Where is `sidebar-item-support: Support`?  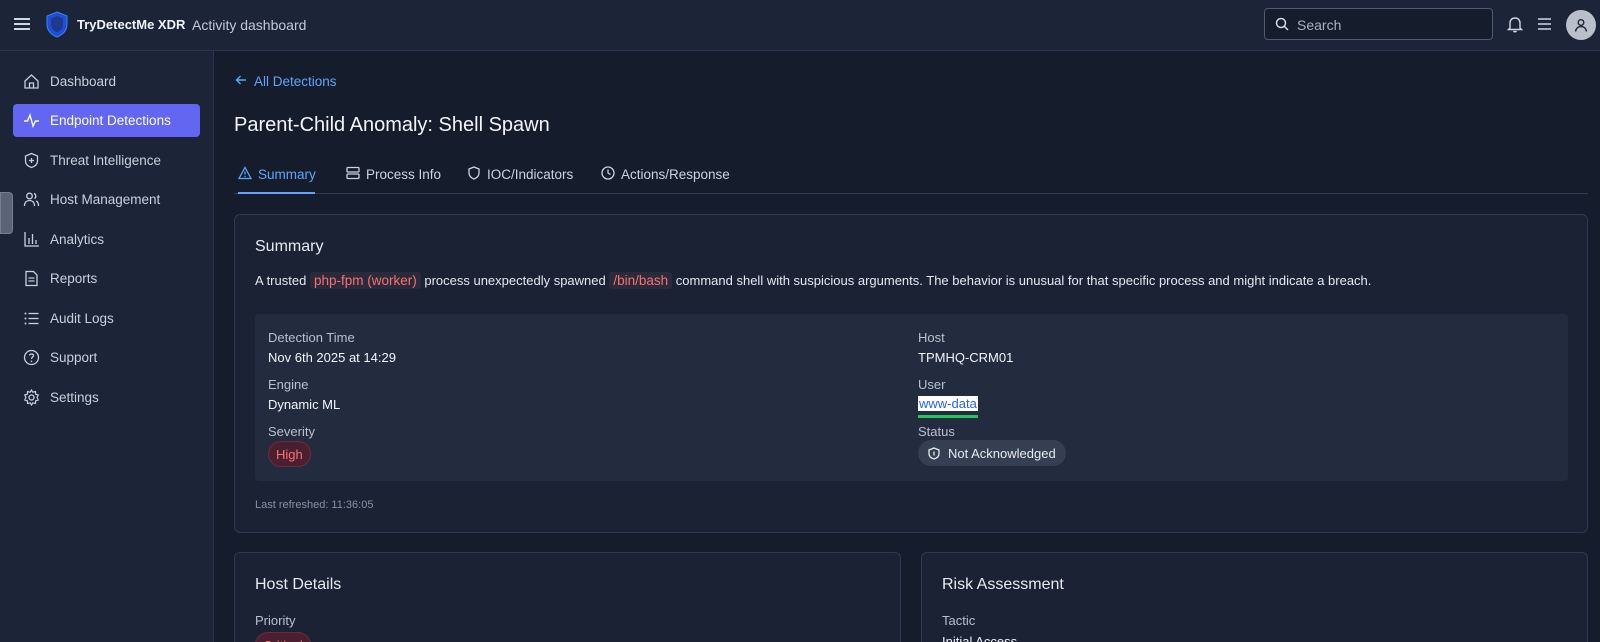 sidebar-item-support: Support is located at coordinates (106, 357).